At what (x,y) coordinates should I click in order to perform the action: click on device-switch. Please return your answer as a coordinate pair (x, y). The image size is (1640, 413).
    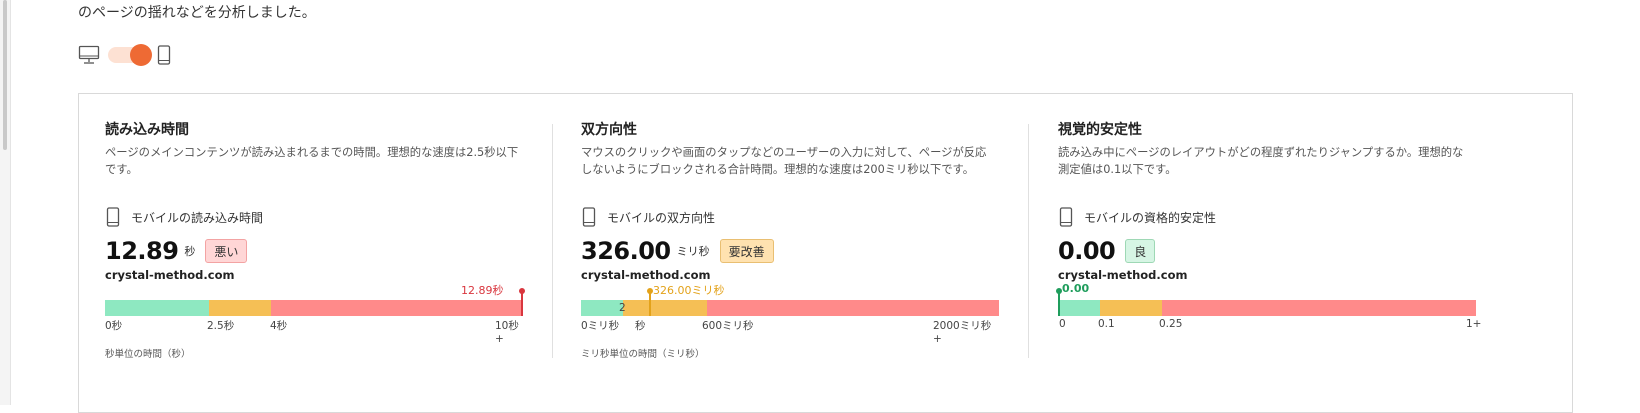
    Looking at the image, I should click on (130, 55).